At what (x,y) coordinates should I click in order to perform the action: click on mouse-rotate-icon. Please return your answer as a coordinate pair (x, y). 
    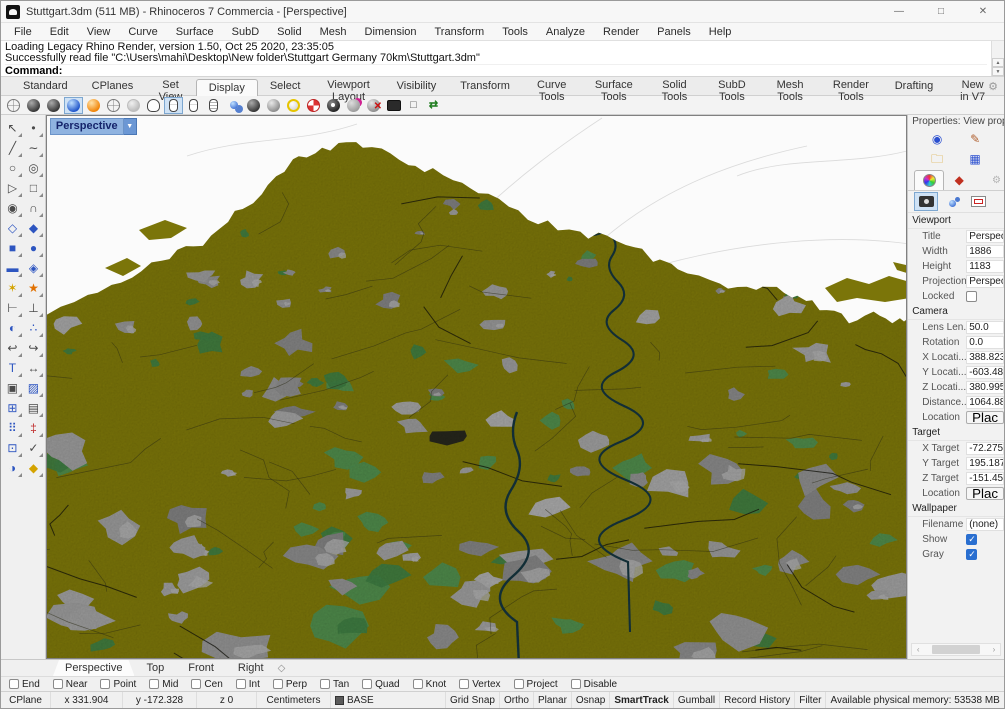
    Looking at the image, I should click on (173, 105).